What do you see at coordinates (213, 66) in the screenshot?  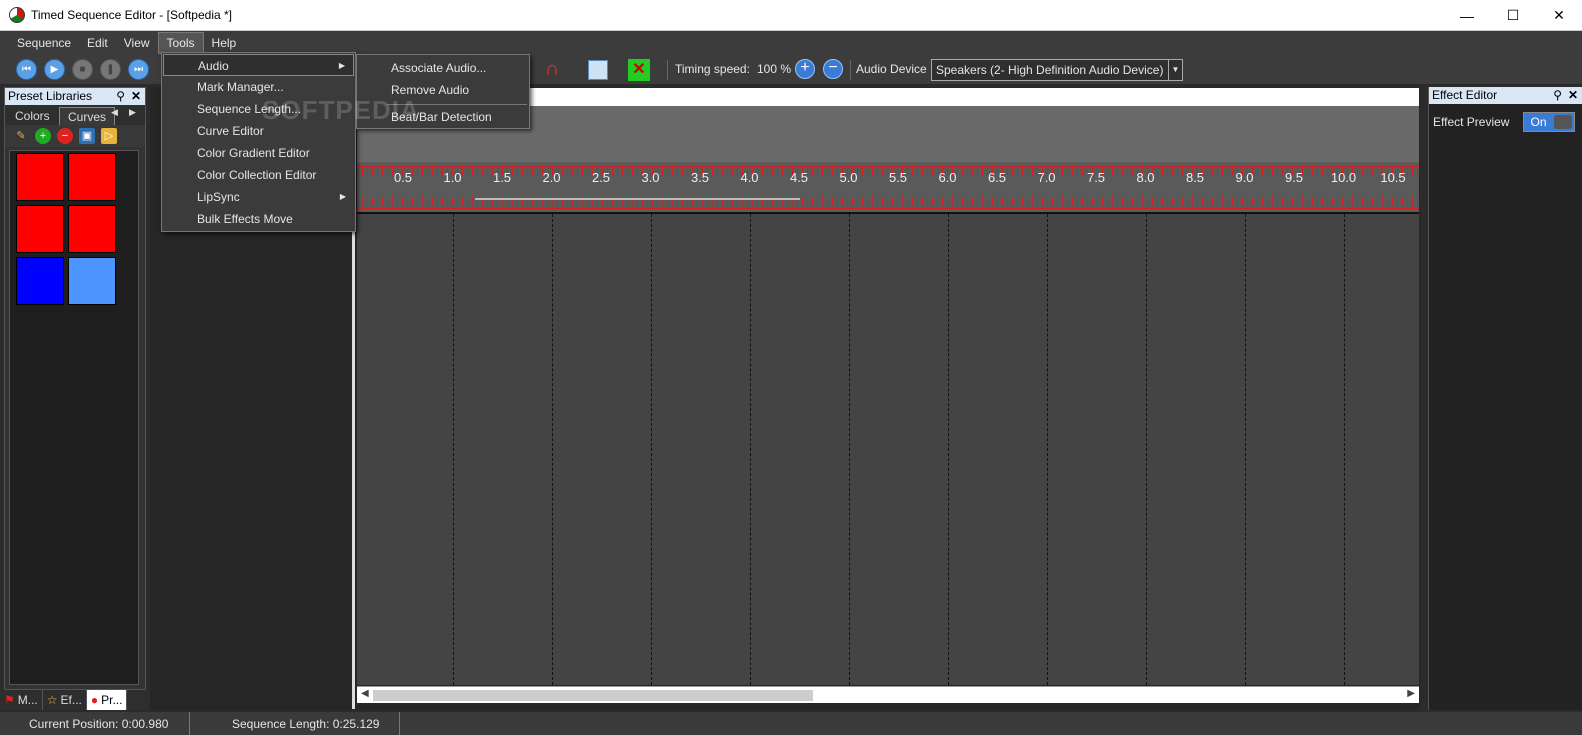 I see `menu-item-label: Audio` at bounding box center [213, 66].